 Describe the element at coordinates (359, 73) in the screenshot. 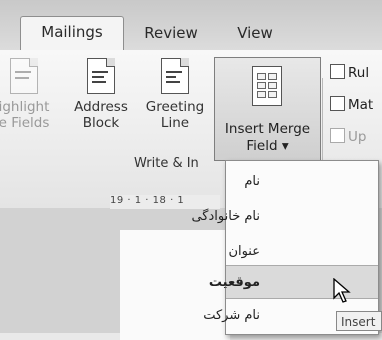

I see `rules-label: Rul` at that location.